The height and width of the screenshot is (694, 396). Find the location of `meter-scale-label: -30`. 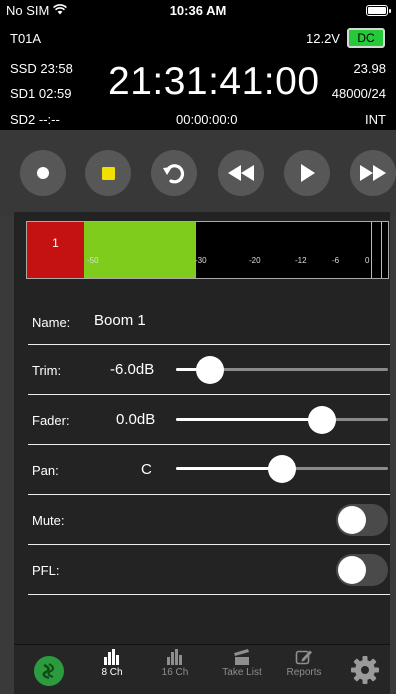

meter-scale-label: -30 is located at coordinates (201, 260).